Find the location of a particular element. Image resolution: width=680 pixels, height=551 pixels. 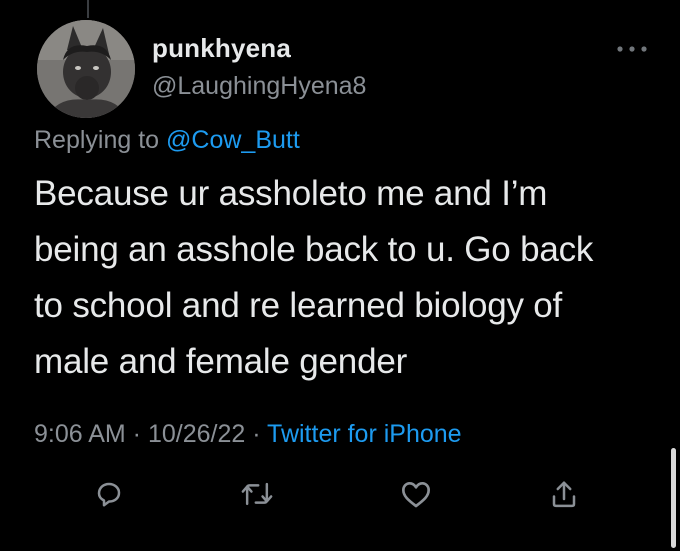

user-handle: @LaughingHyena8 is located at coordinates (259, 86).